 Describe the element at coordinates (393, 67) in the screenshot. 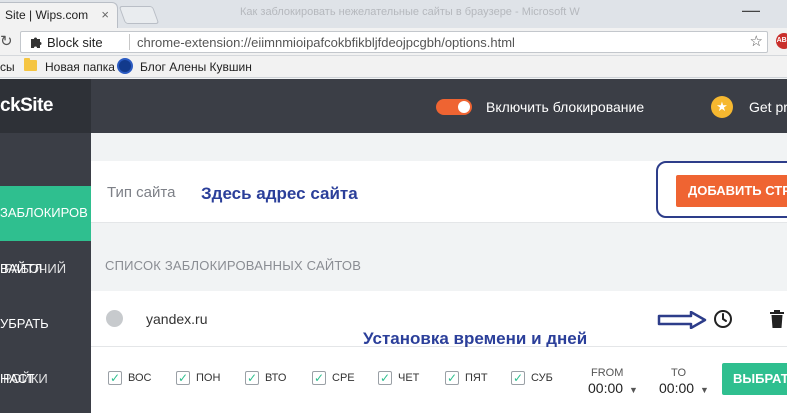

I see `bookmarks-bar: сы Новая папка Блог Алены Кувшин` at that location.